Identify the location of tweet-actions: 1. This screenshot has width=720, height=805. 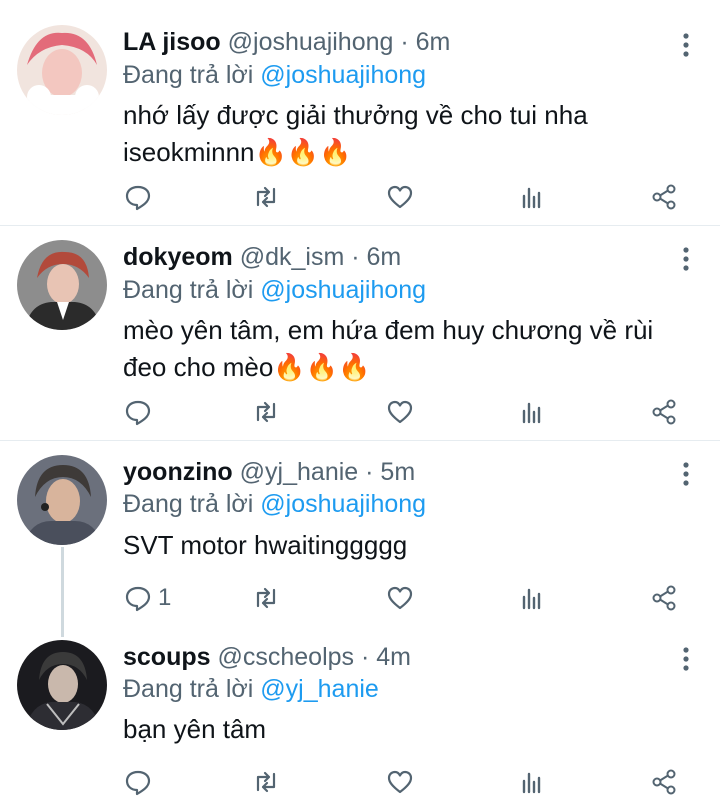
(360, 598).